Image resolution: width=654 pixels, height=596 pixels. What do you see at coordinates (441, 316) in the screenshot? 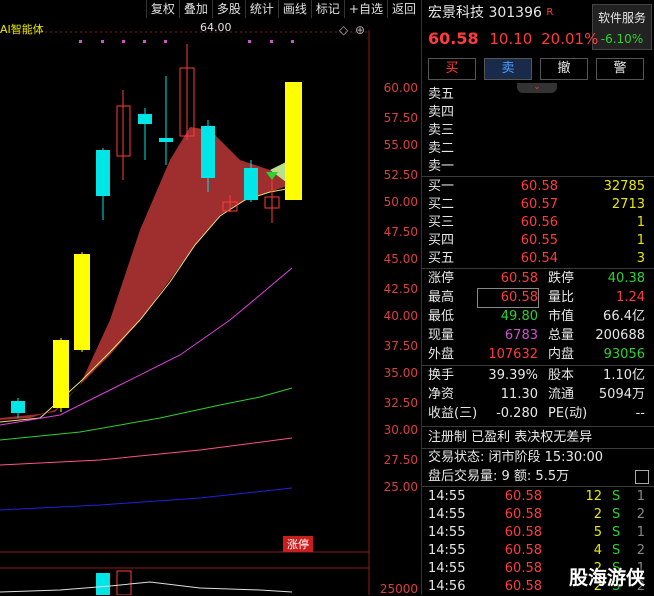
I see `stat-label: 最低` at bounding box center [441, 316].